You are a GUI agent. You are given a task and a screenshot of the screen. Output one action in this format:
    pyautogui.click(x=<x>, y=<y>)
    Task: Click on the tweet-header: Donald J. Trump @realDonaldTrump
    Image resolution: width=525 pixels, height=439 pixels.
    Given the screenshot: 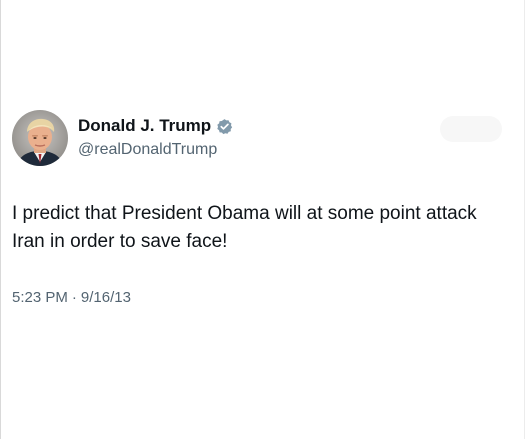 What is the action you would take?
    pyautogui.click(x=122, y=138)
    